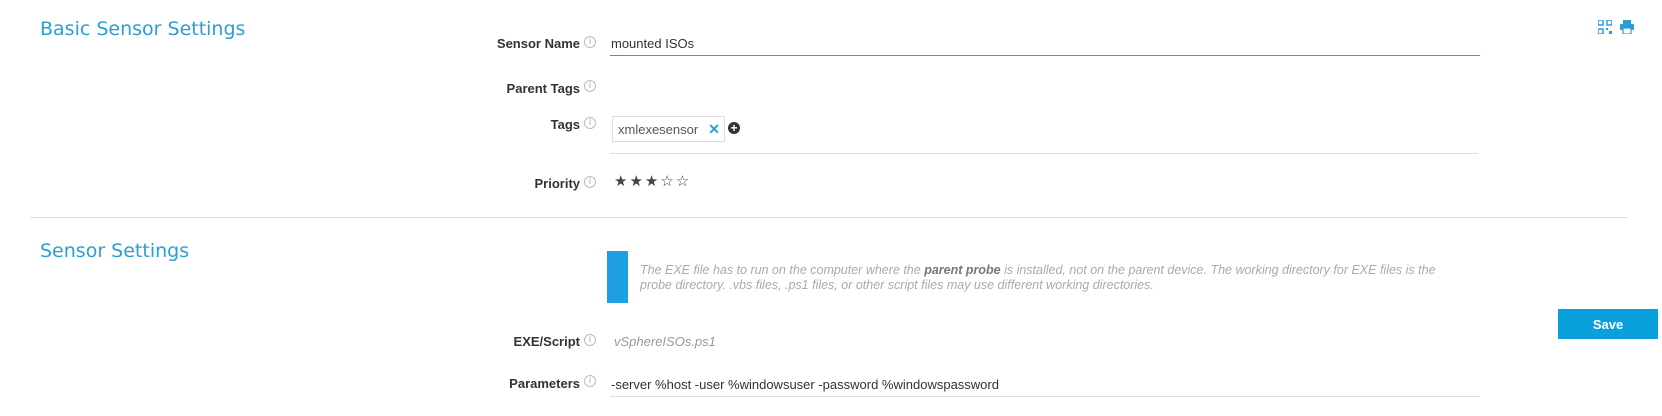 The image size is (1662, 416). What do you see at coordinates (557, 183) in the screenshot?
I see `priority-label: Priority` at bounding box center [557, 183].